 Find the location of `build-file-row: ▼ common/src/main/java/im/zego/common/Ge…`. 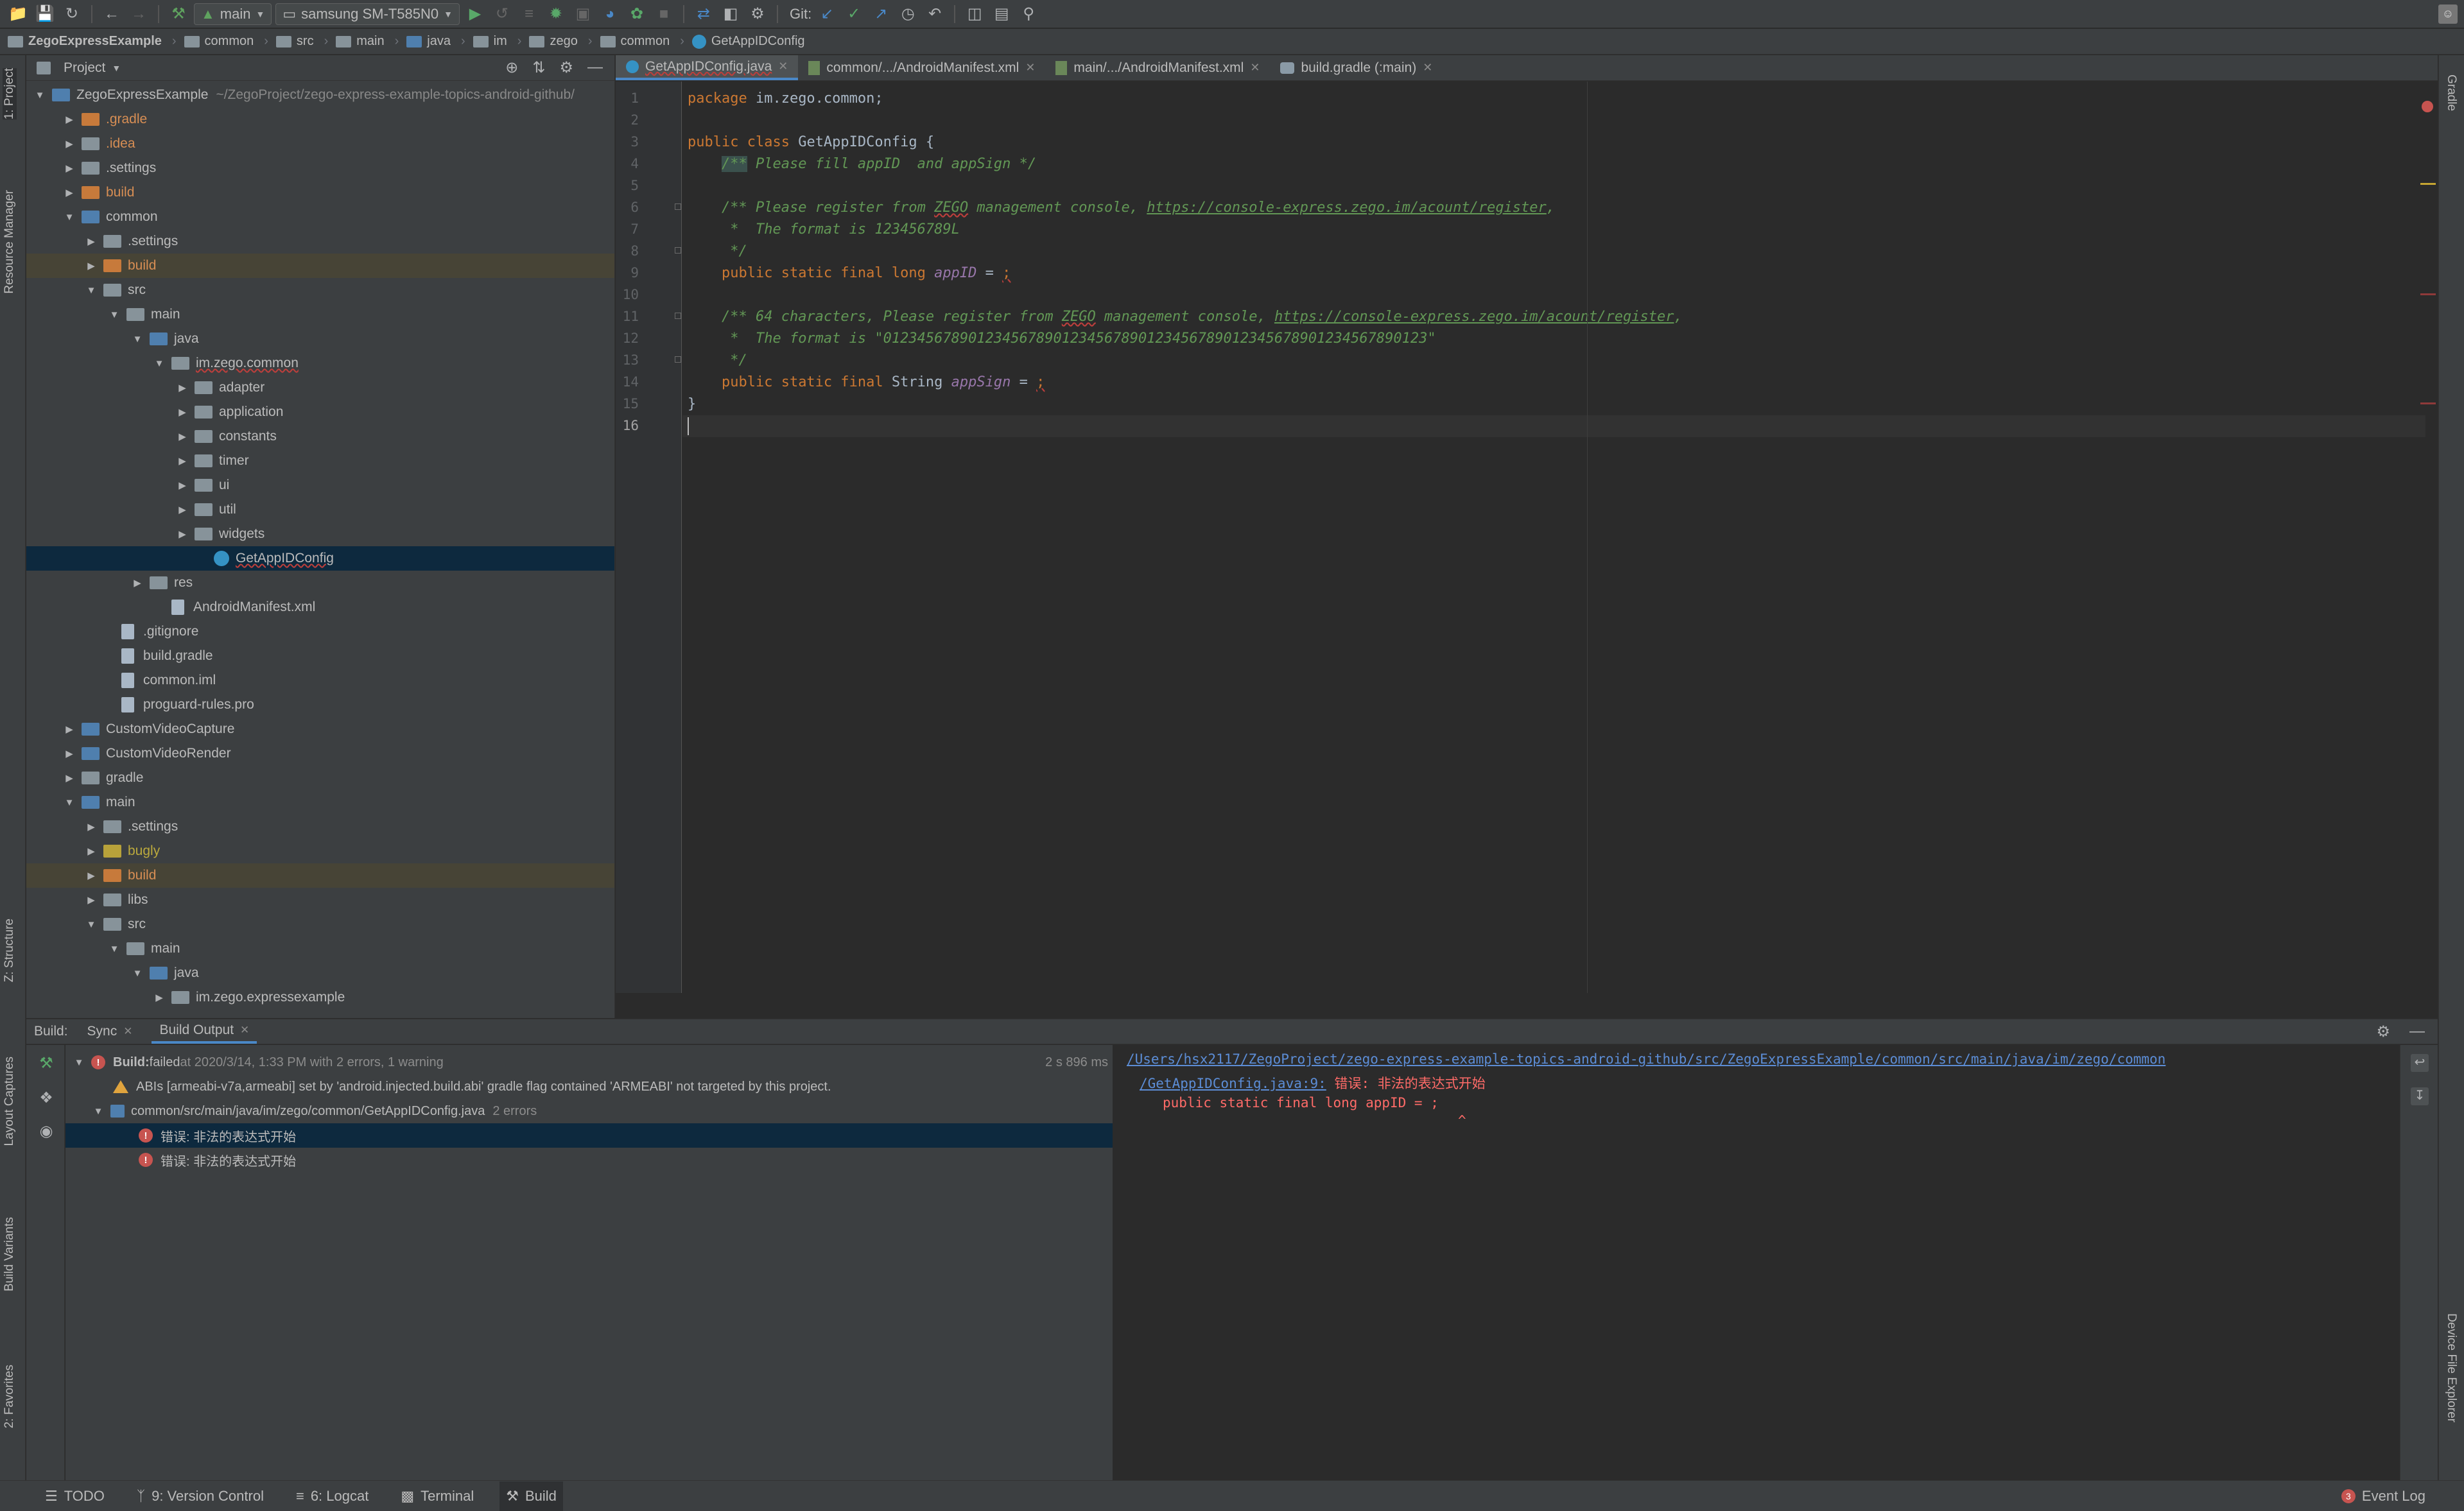

build-file-row: ▼ common/src/main/java/im/zego/common/Ge… is located at coordinates (589, 1111).